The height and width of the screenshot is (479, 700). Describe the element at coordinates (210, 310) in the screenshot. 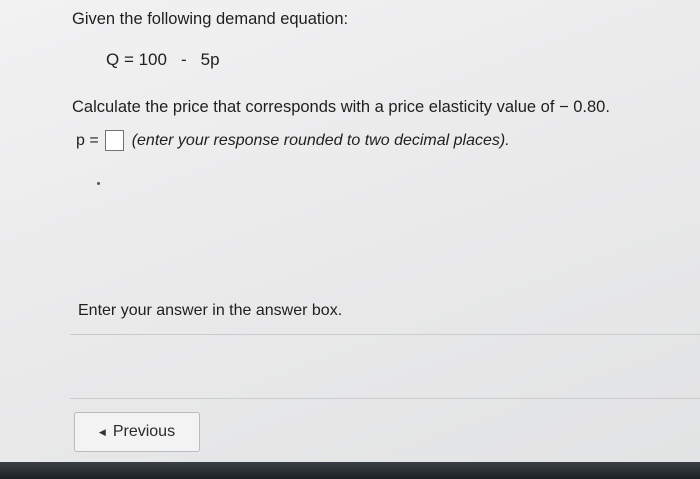

I see `answer-instruction: Enter your answer in the answer box.` at that location.